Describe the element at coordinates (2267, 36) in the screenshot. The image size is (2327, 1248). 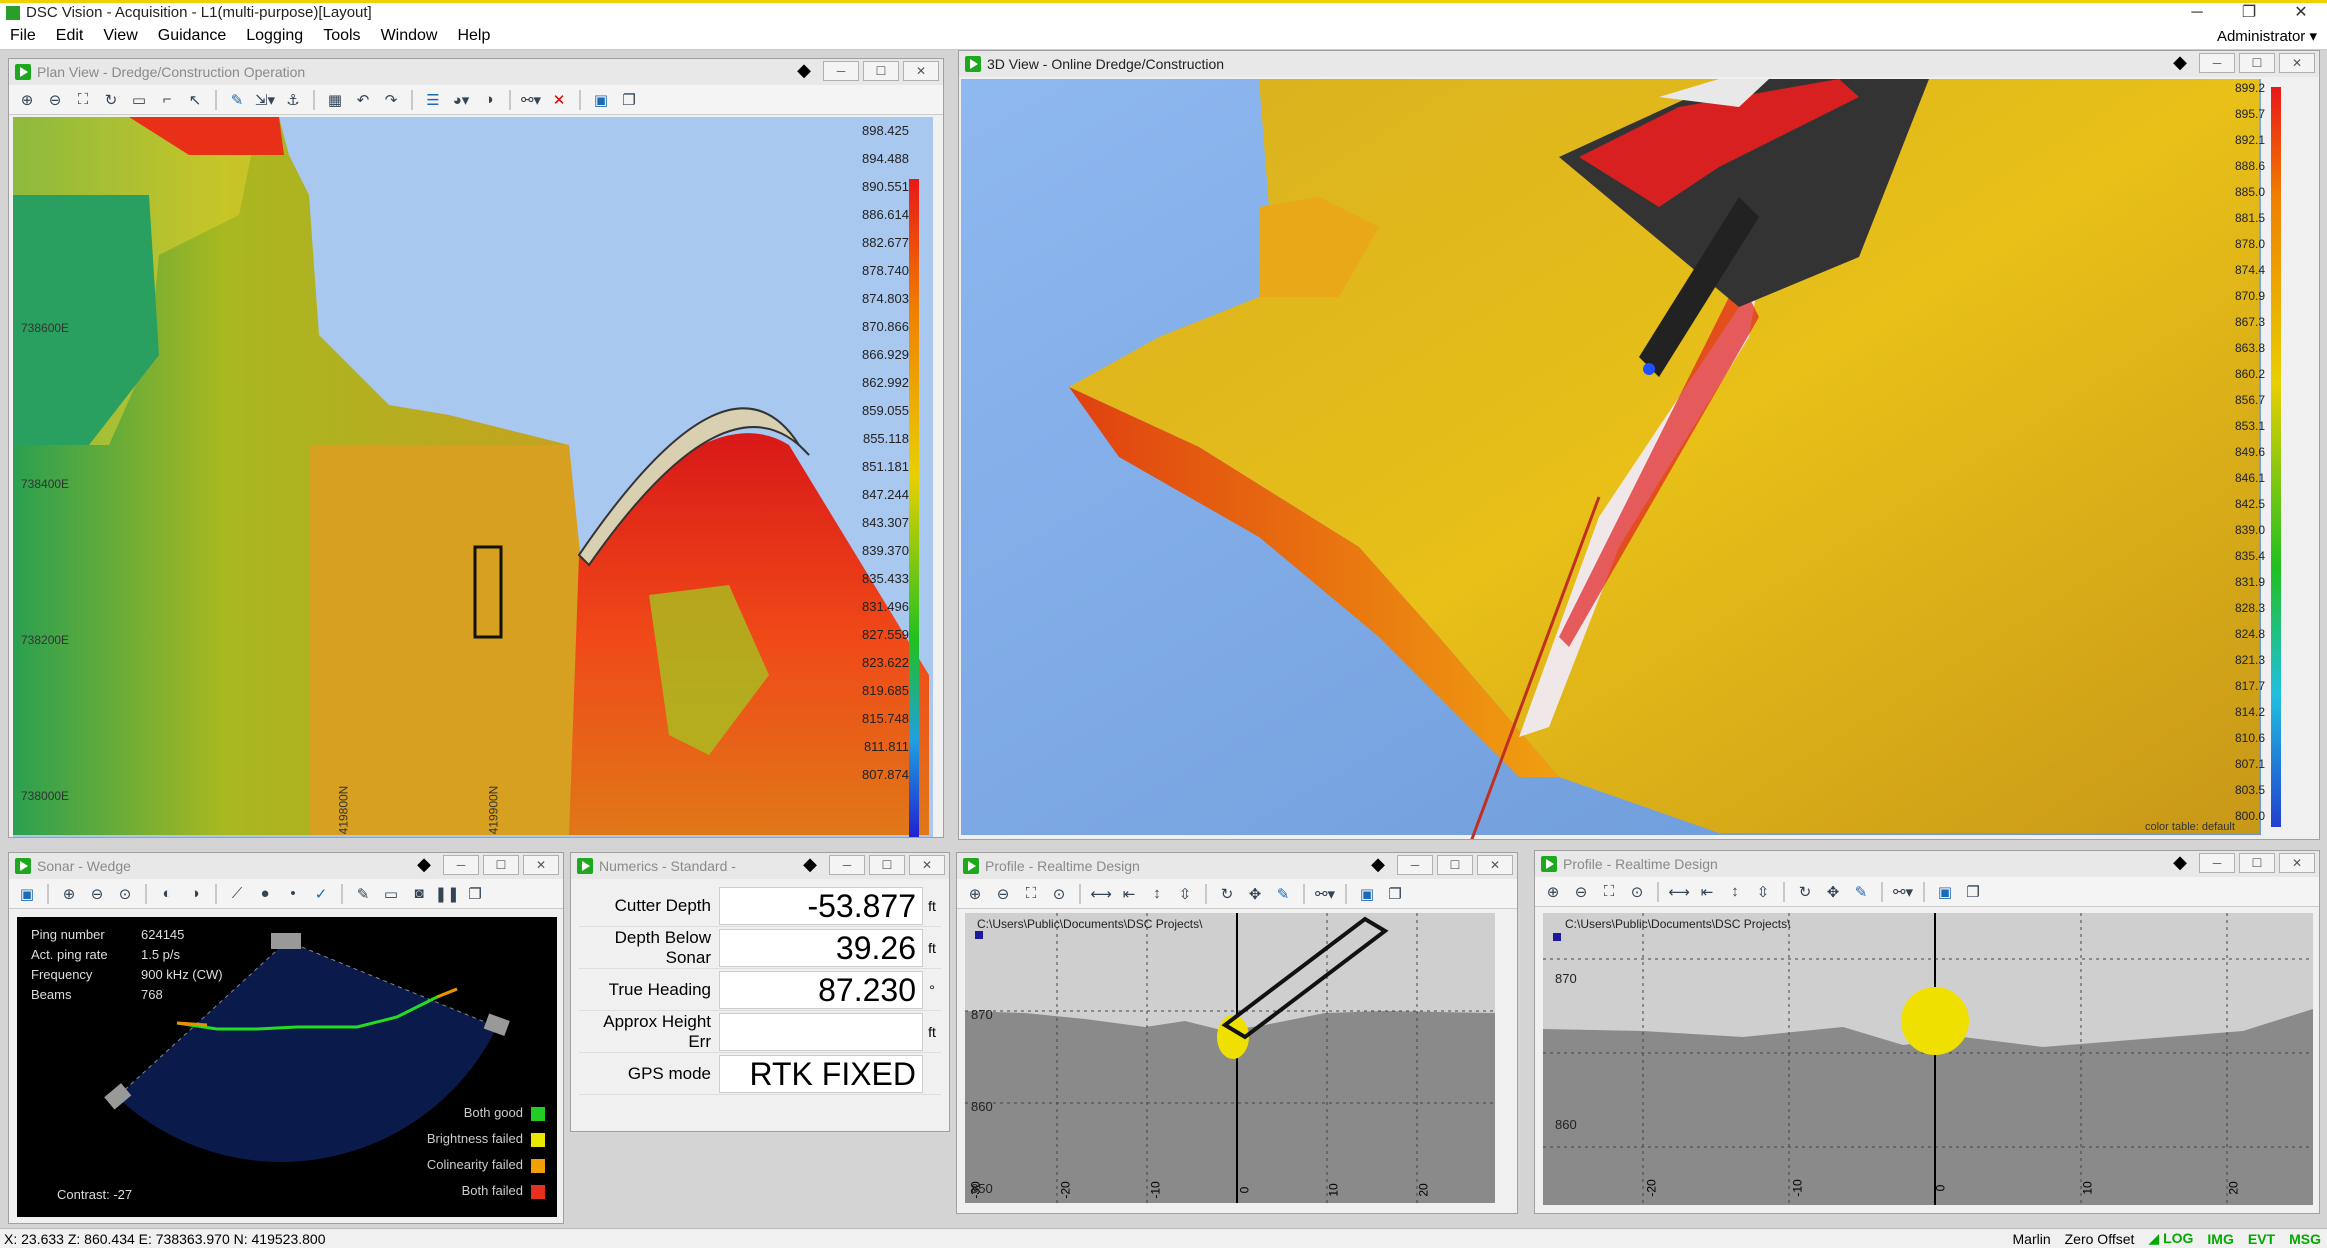
I see `user-menu: Administrator ▾` at that location.